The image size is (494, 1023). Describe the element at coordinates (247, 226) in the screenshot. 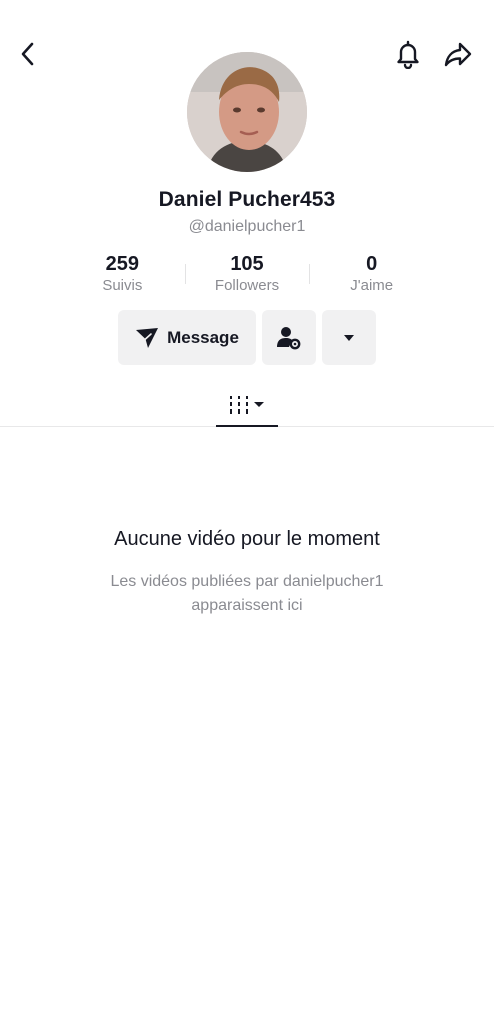

I see `username-handle: @danielpucher1` at that location.